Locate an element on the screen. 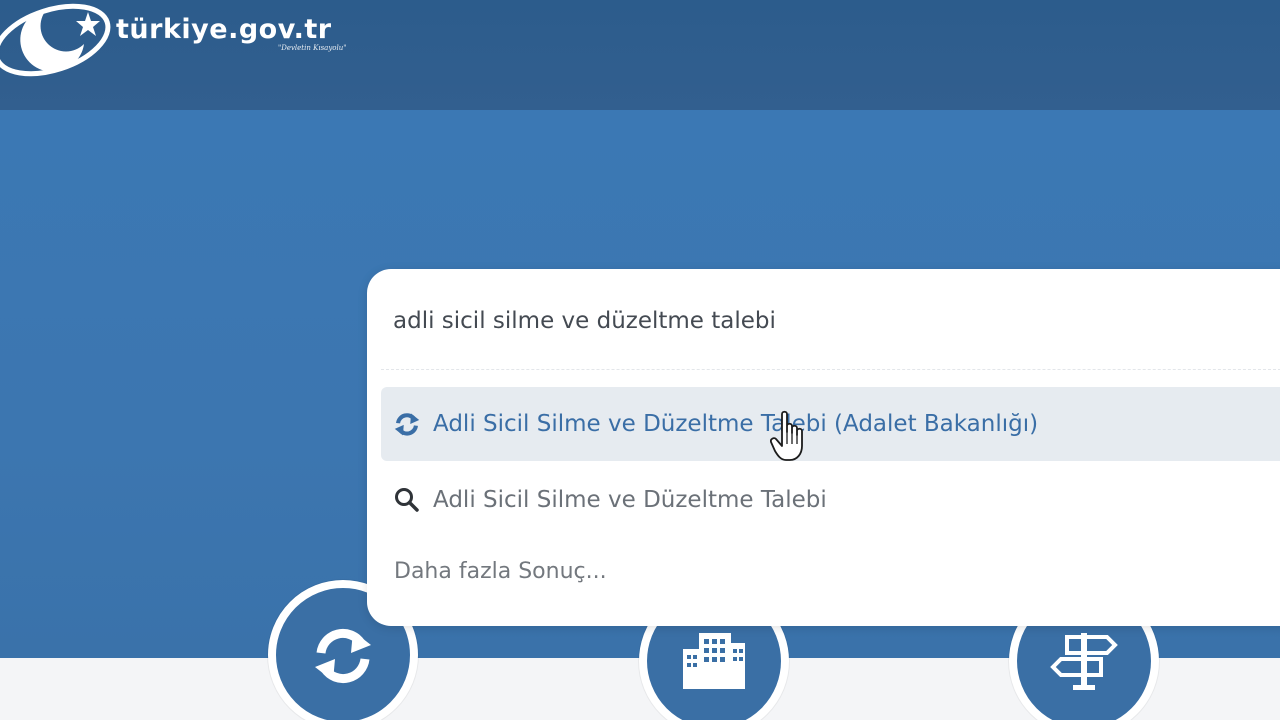  search-input is located at coordinates (823, 321).